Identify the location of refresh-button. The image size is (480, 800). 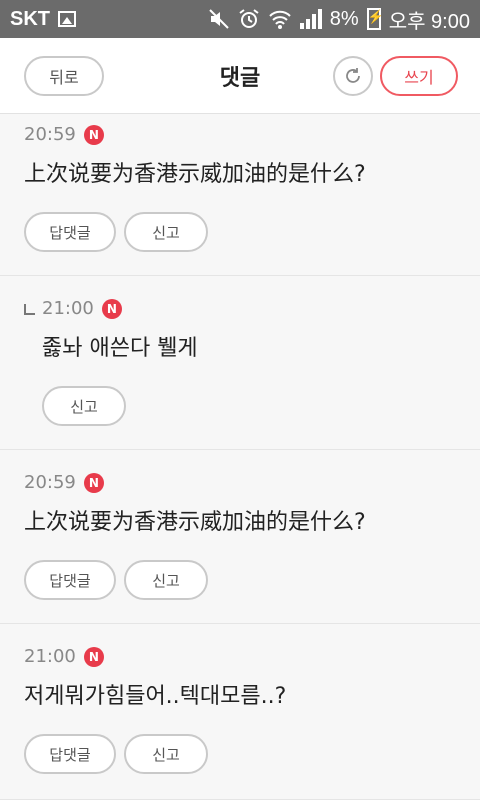
(353, 76).